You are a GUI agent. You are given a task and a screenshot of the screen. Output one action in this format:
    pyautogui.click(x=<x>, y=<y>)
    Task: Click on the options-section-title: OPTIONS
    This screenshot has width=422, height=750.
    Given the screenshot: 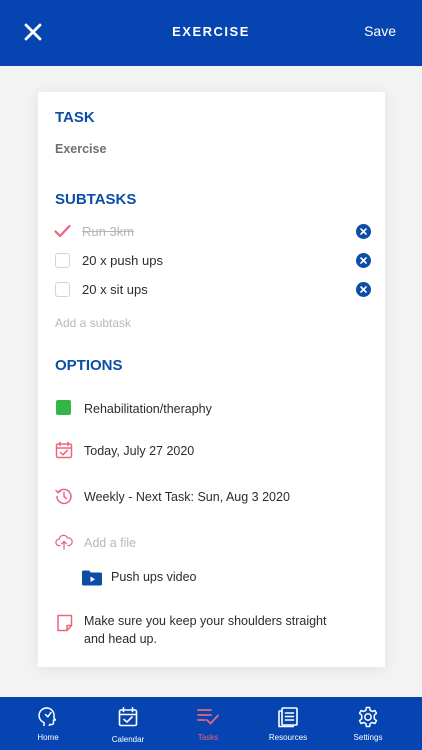 What is the action you would take?
    pyautogui.click(x=89, y=365)
    